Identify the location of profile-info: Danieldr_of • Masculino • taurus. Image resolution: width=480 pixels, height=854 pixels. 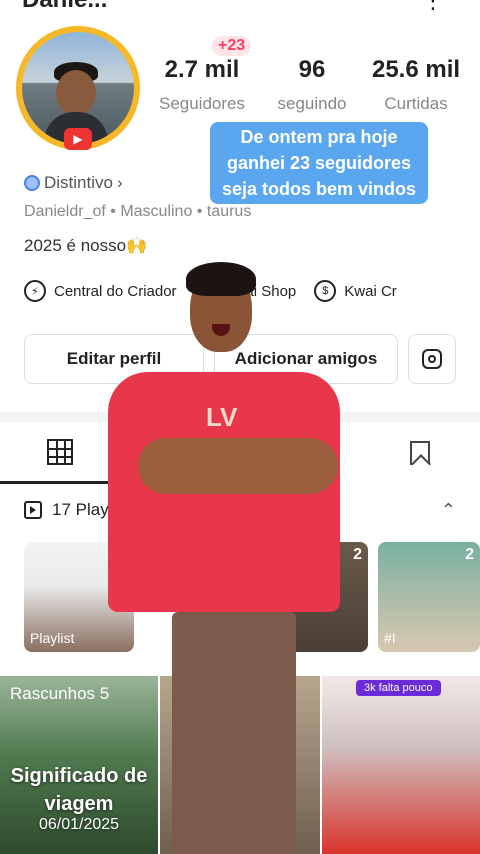
(138, 211).